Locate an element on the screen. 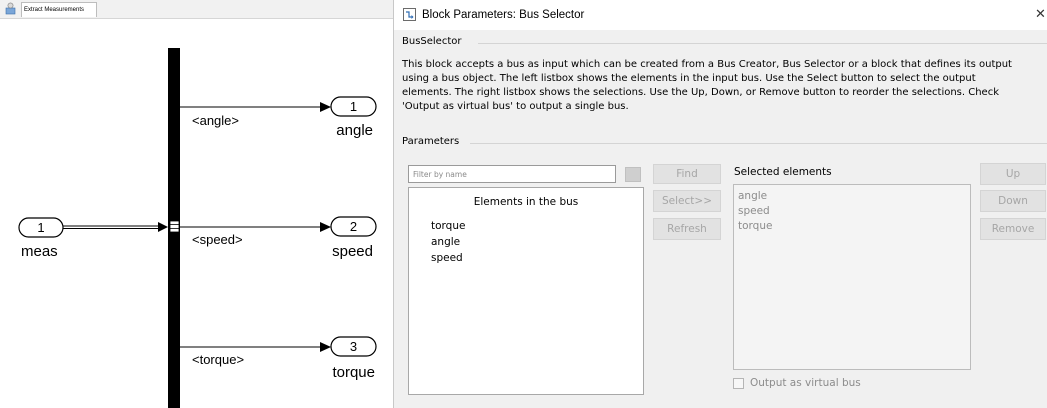 The image size is (1047, 408). signal-line-torque is located at coordinates (255, 347).